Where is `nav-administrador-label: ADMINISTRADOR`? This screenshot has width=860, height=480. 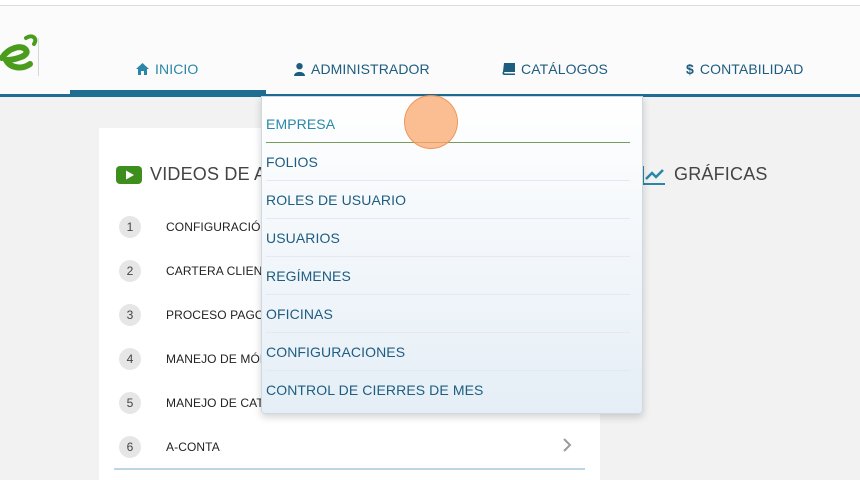
nav-administrador-label: ADMINISTRADOR is located at coordinates (370, 69).